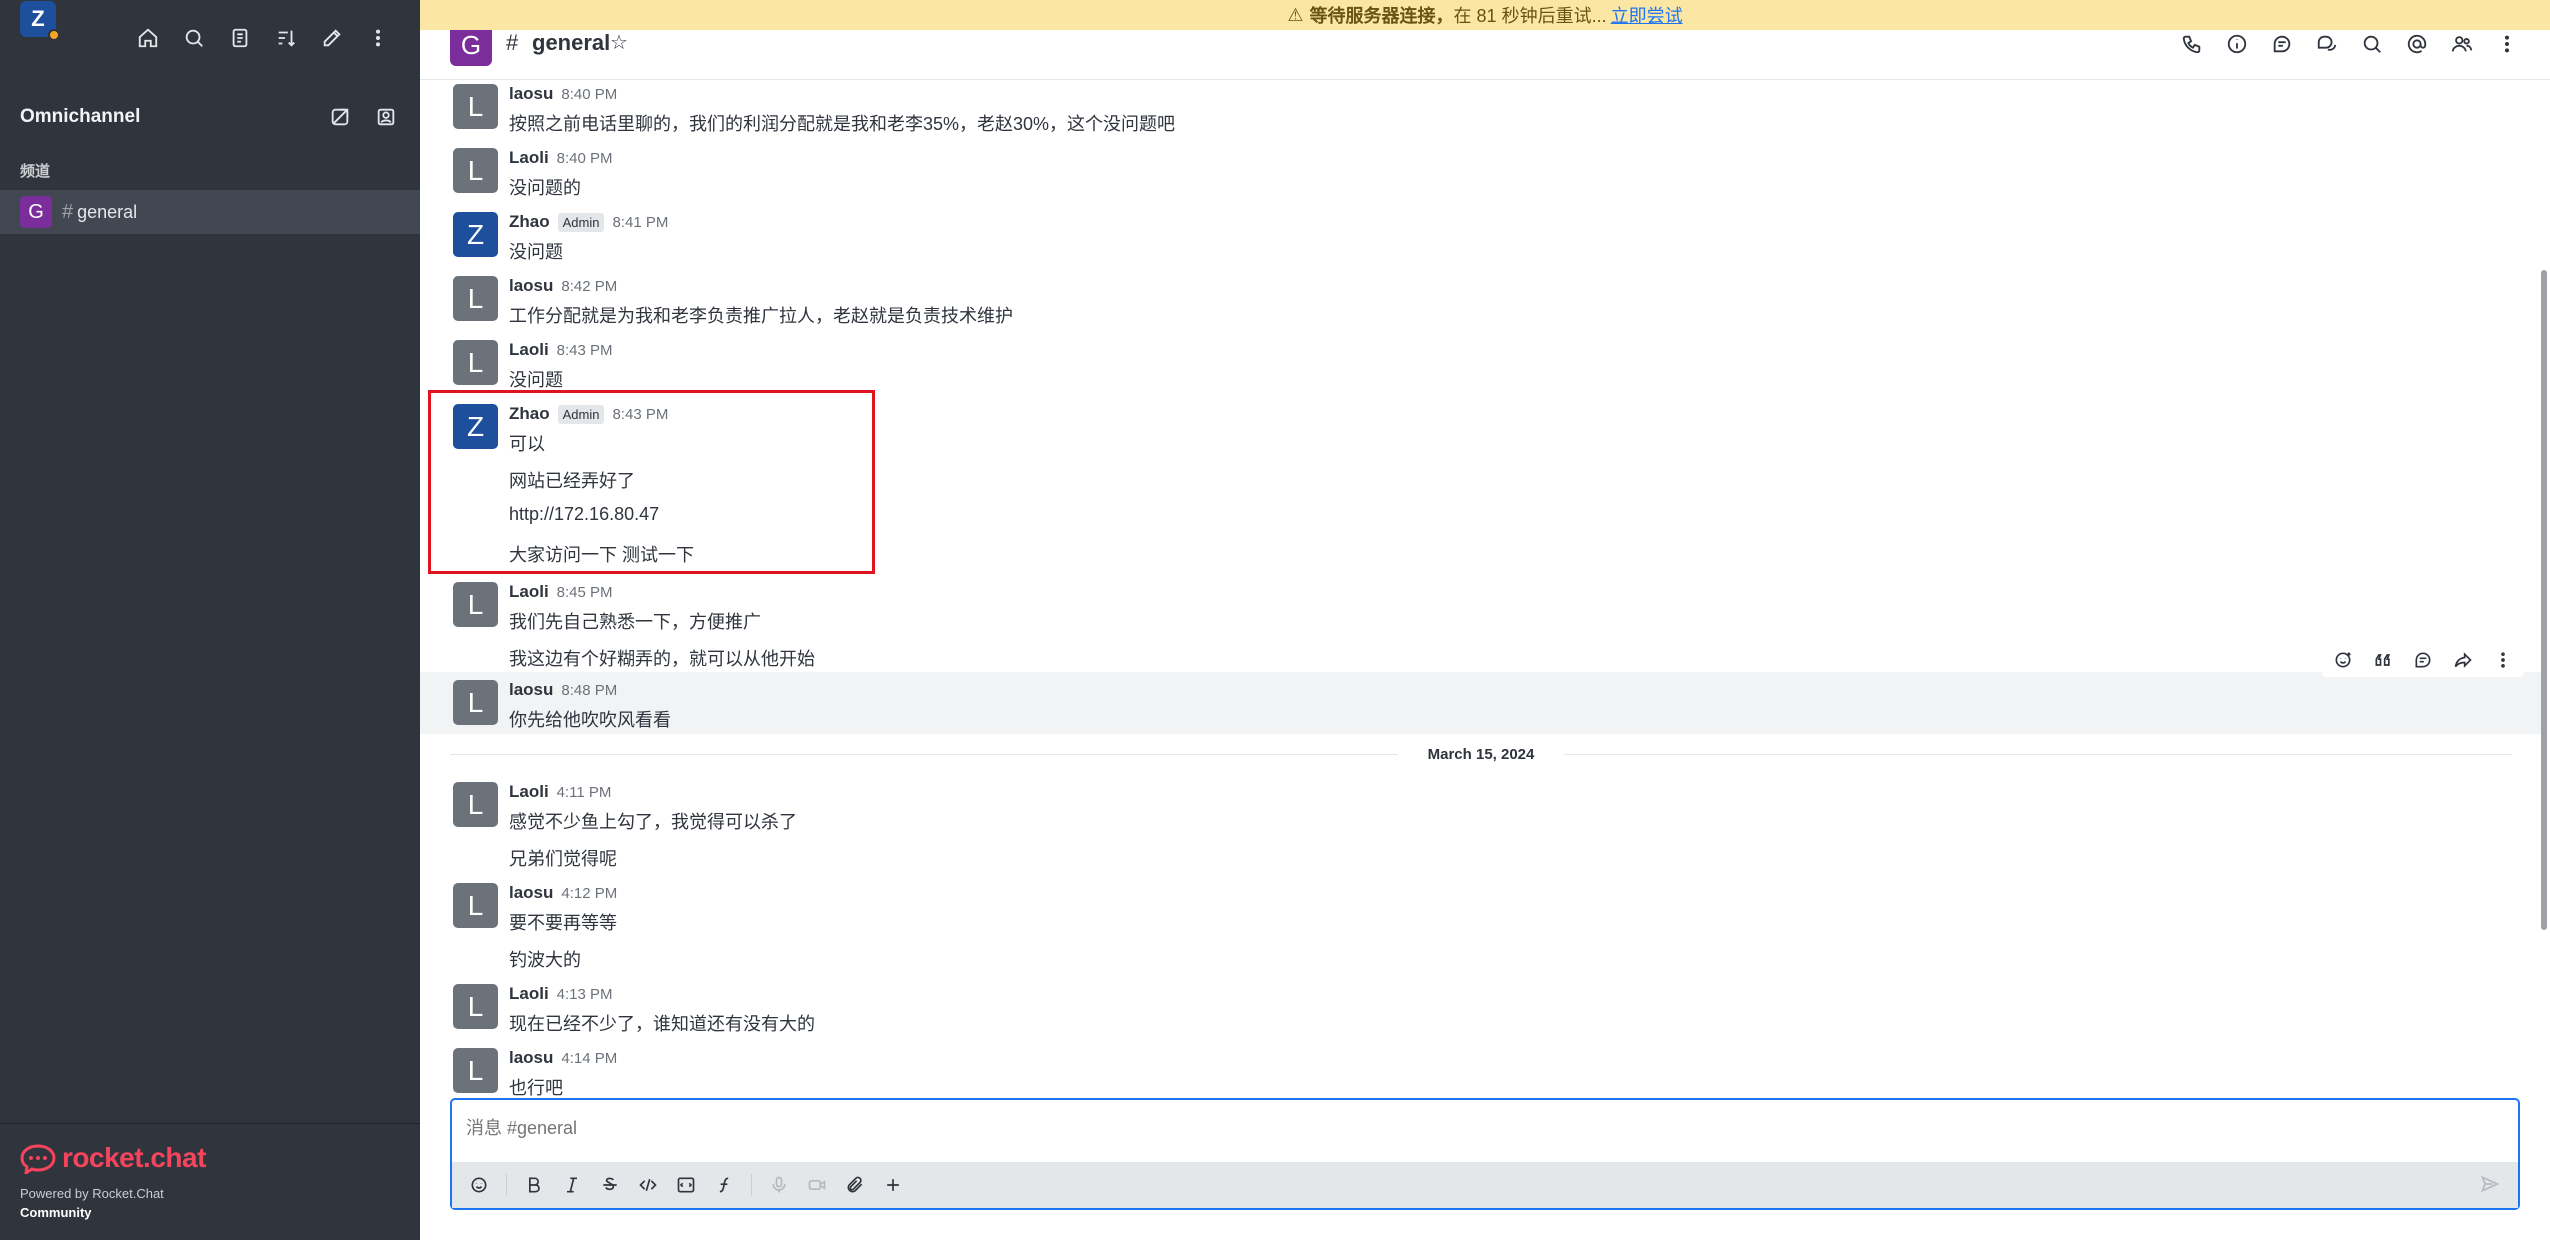  What do you see at coordinates (1481, 1072) in the screenshot?
I see `message-item: L laosu 4:14 PM 也行吧` at bounding box center [1481, 1072].